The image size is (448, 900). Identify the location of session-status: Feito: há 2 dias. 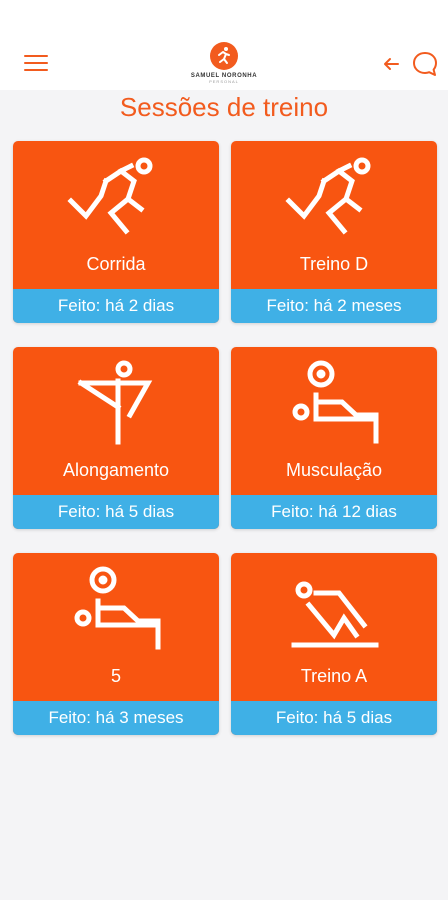
(116, 306).